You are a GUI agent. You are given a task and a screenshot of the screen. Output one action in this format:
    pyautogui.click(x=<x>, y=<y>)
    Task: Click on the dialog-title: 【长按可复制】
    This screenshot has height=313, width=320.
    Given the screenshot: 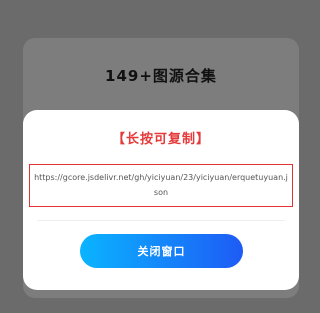 What is the action you would take?
    pyautogui.click(x=160, y=139)
    